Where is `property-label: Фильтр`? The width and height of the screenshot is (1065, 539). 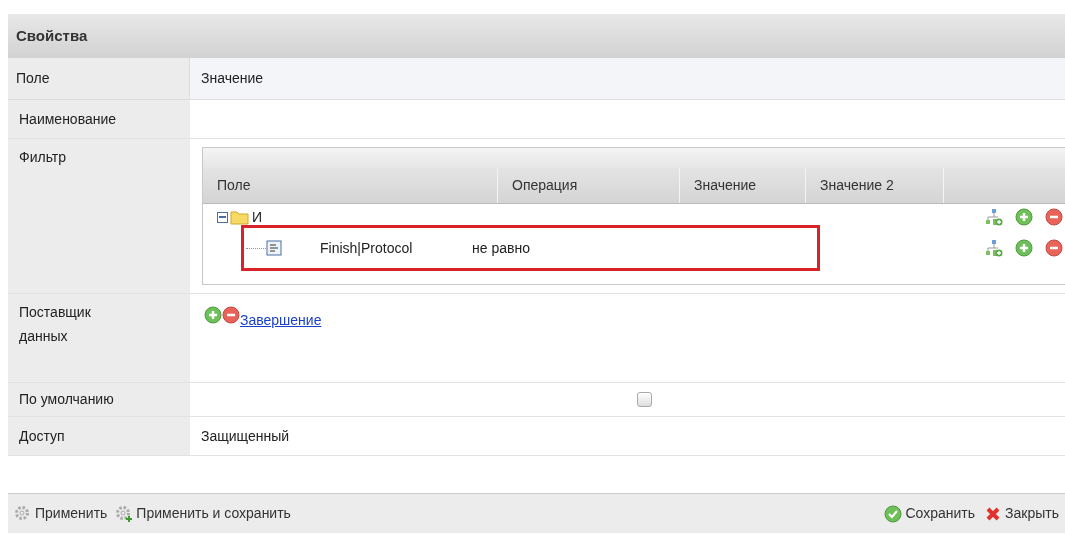
property-label: Фильтр is located at coordinates (43, 157).